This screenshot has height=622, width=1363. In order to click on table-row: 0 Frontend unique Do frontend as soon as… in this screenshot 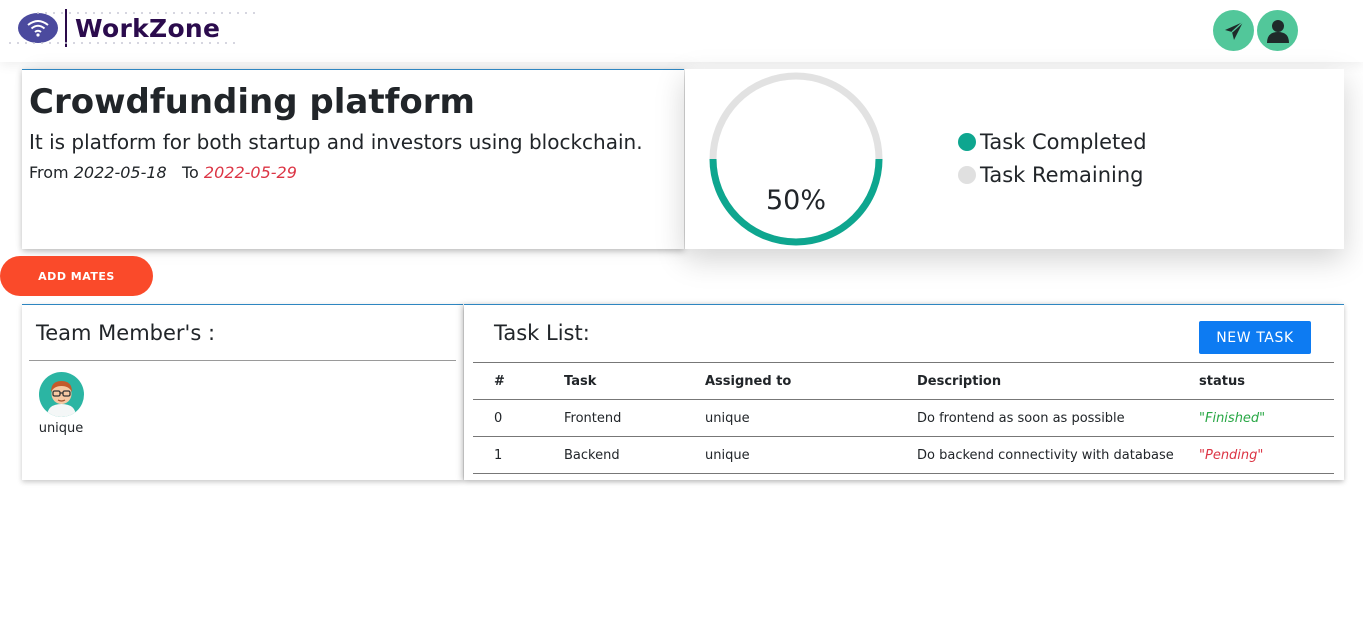, I will do `click(903, 418)`.